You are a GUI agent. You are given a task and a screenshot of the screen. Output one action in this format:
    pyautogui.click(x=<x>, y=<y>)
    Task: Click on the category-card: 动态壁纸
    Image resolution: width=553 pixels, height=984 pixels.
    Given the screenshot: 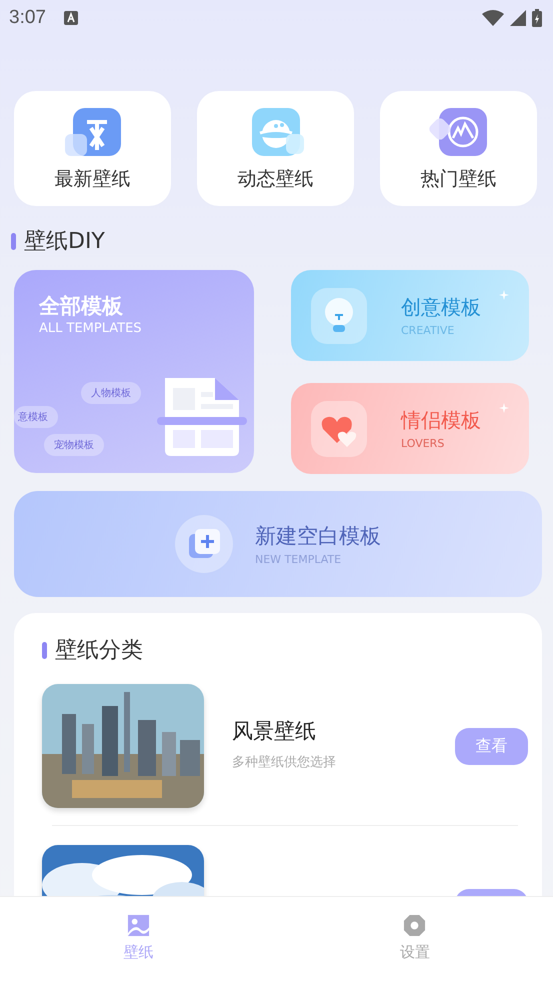 What is the action you would take?
    pyautogui.click(x=275, y=148)
    